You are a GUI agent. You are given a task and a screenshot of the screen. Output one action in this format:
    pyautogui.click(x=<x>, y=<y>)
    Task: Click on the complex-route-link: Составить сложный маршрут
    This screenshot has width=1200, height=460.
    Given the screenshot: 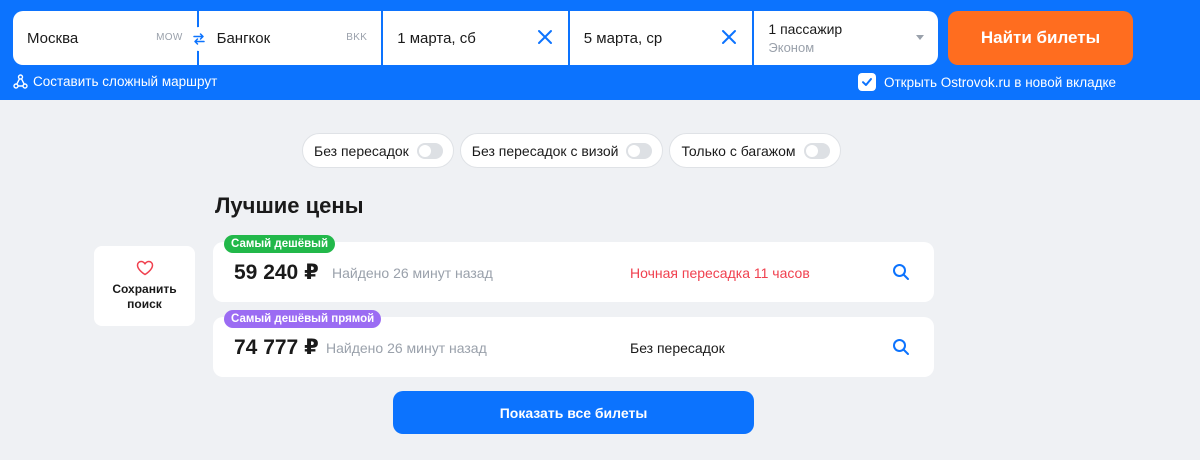 What is the action you would take?
    pyautogui.click(x=115, y=81)
    